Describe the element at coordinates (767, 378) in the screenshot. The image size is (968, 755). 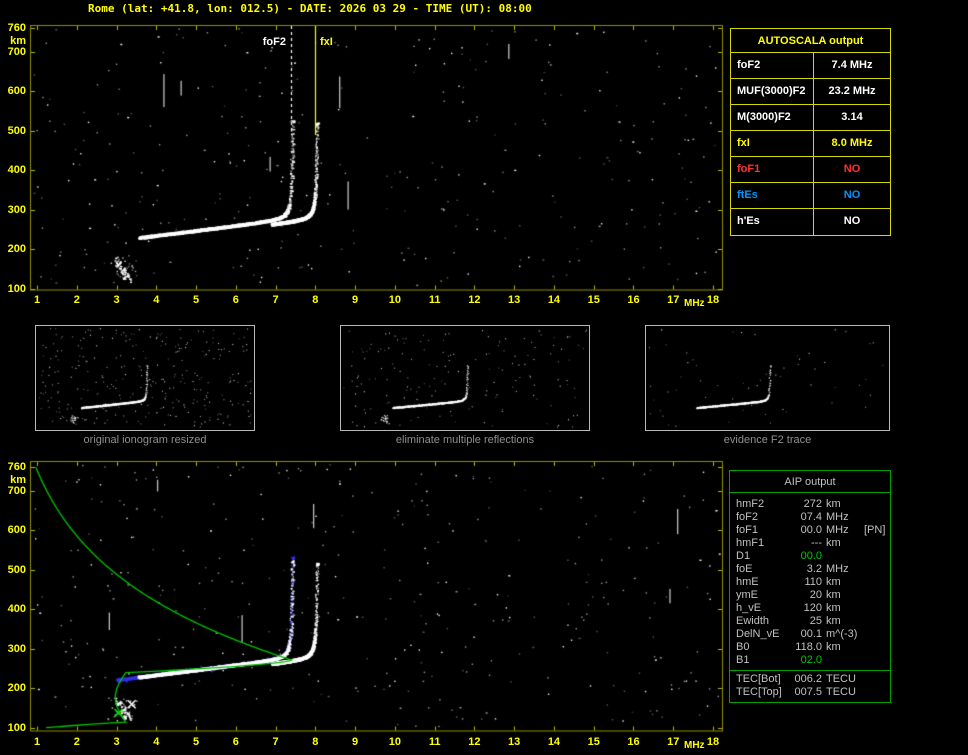
I see `thumbnail-evidence-f2-trace` at that location.